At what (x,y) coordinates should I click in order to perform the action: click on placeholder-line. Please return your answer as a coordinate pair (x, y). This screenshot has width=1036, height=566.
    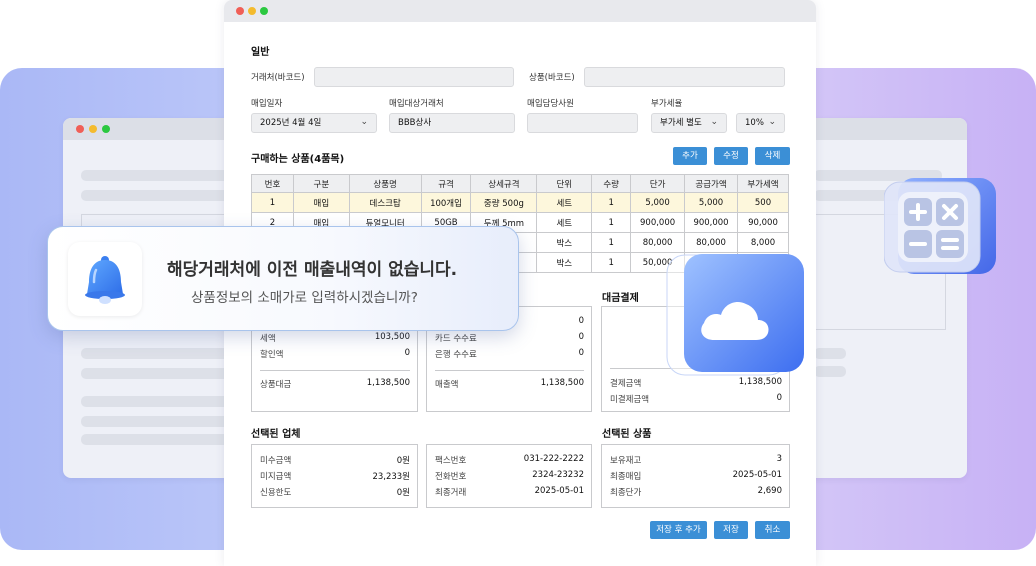
    Looking at the image, I should click on (830, 371).